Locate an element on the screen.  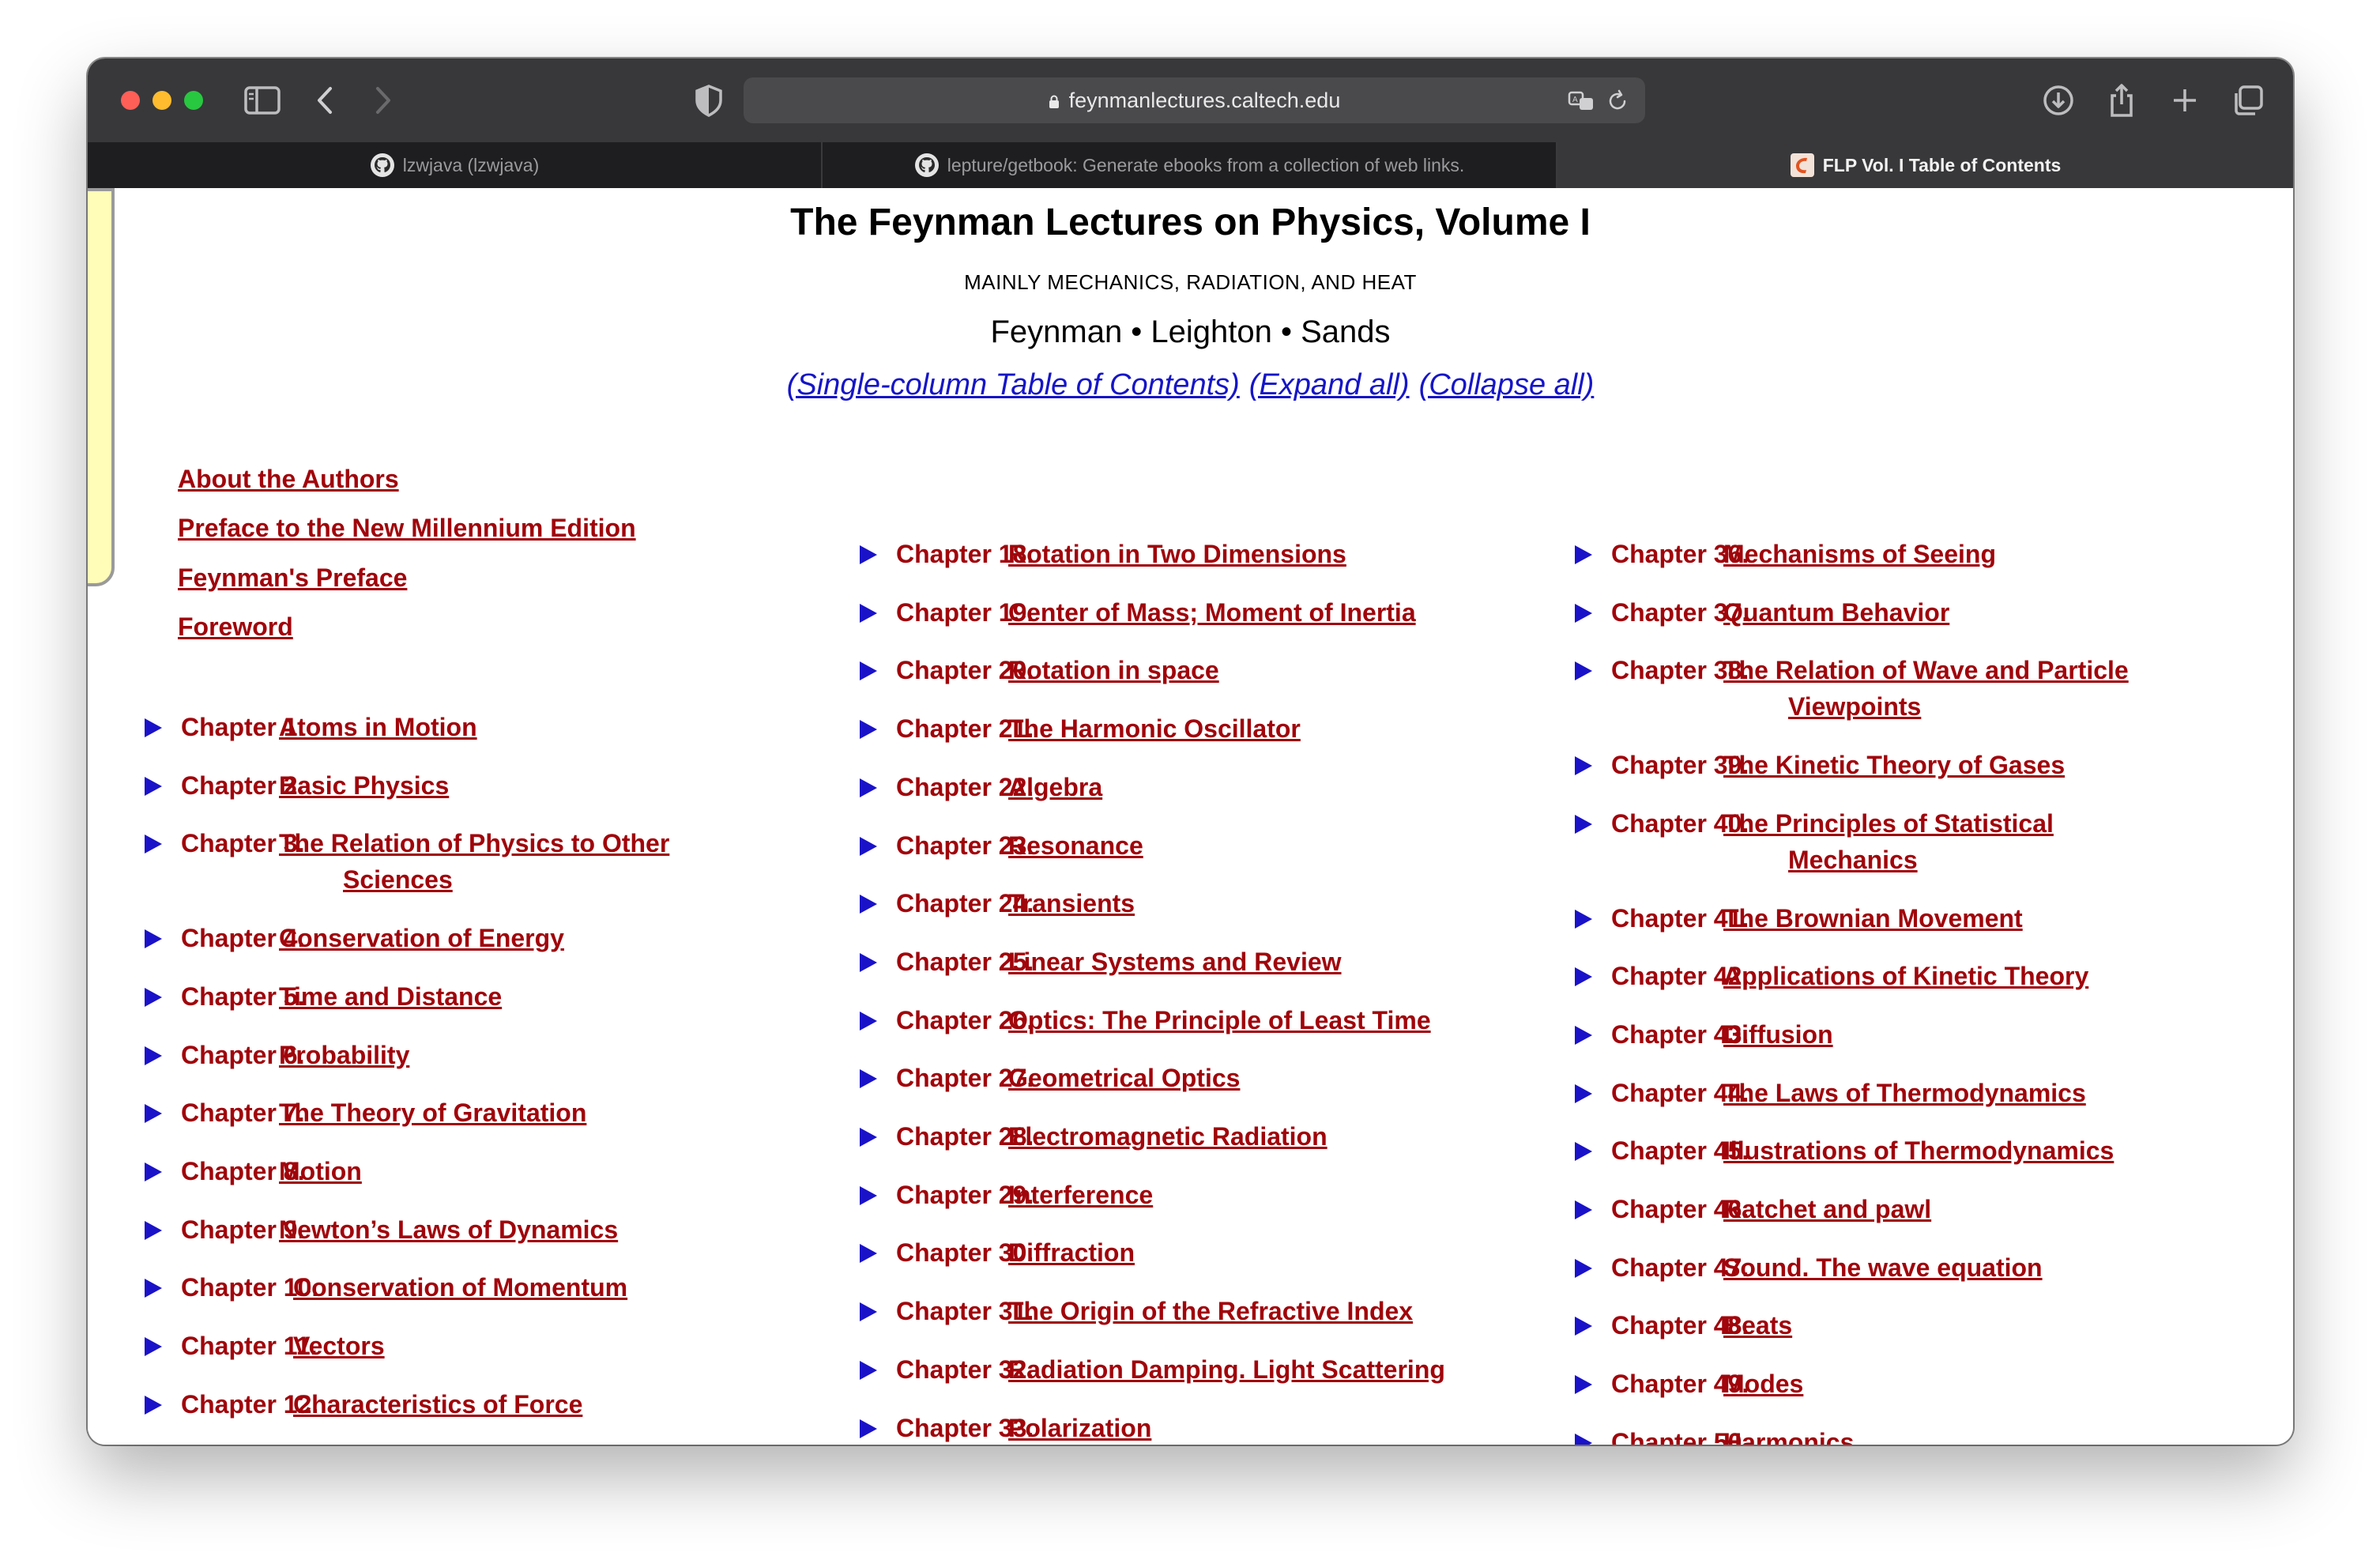
chapter-link: Harmonics is located at coordinates (1788, 1434).